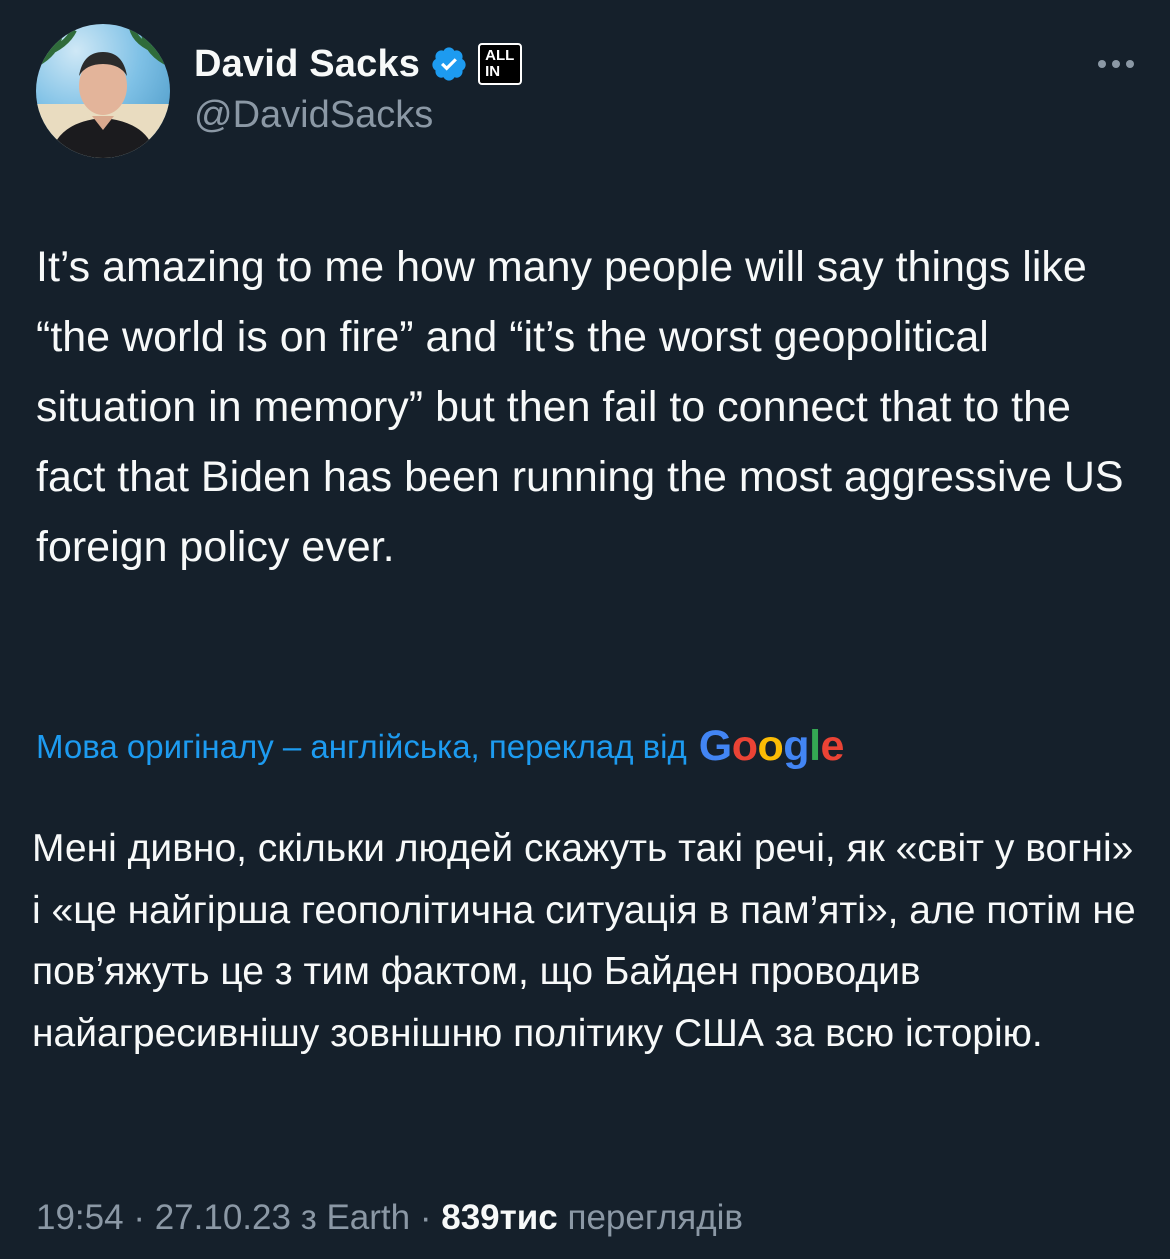 Image resolution: width=1170 pixels, height=1259 pixels. I want to click on badge-line-2: IN, so click(493, 71).